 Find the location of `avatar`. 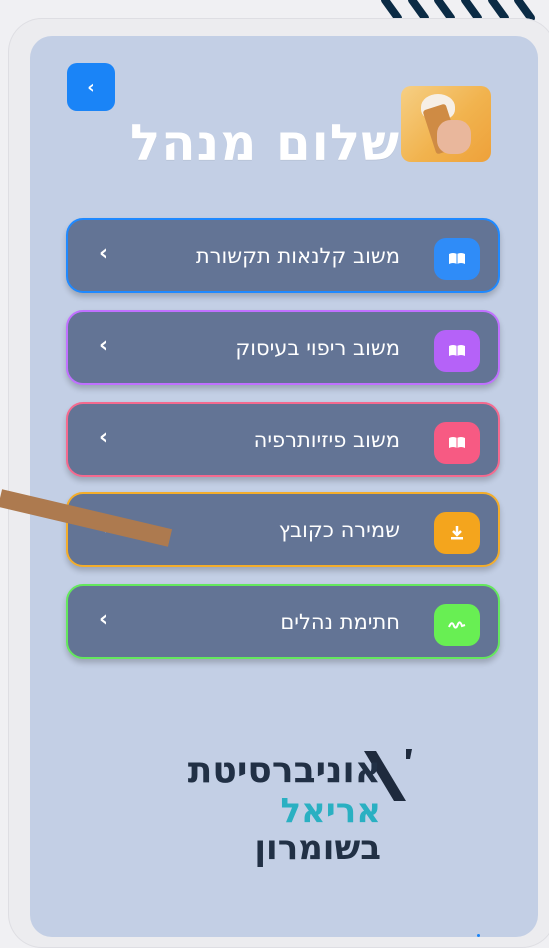

avatar is located at coordinates (446, 124).